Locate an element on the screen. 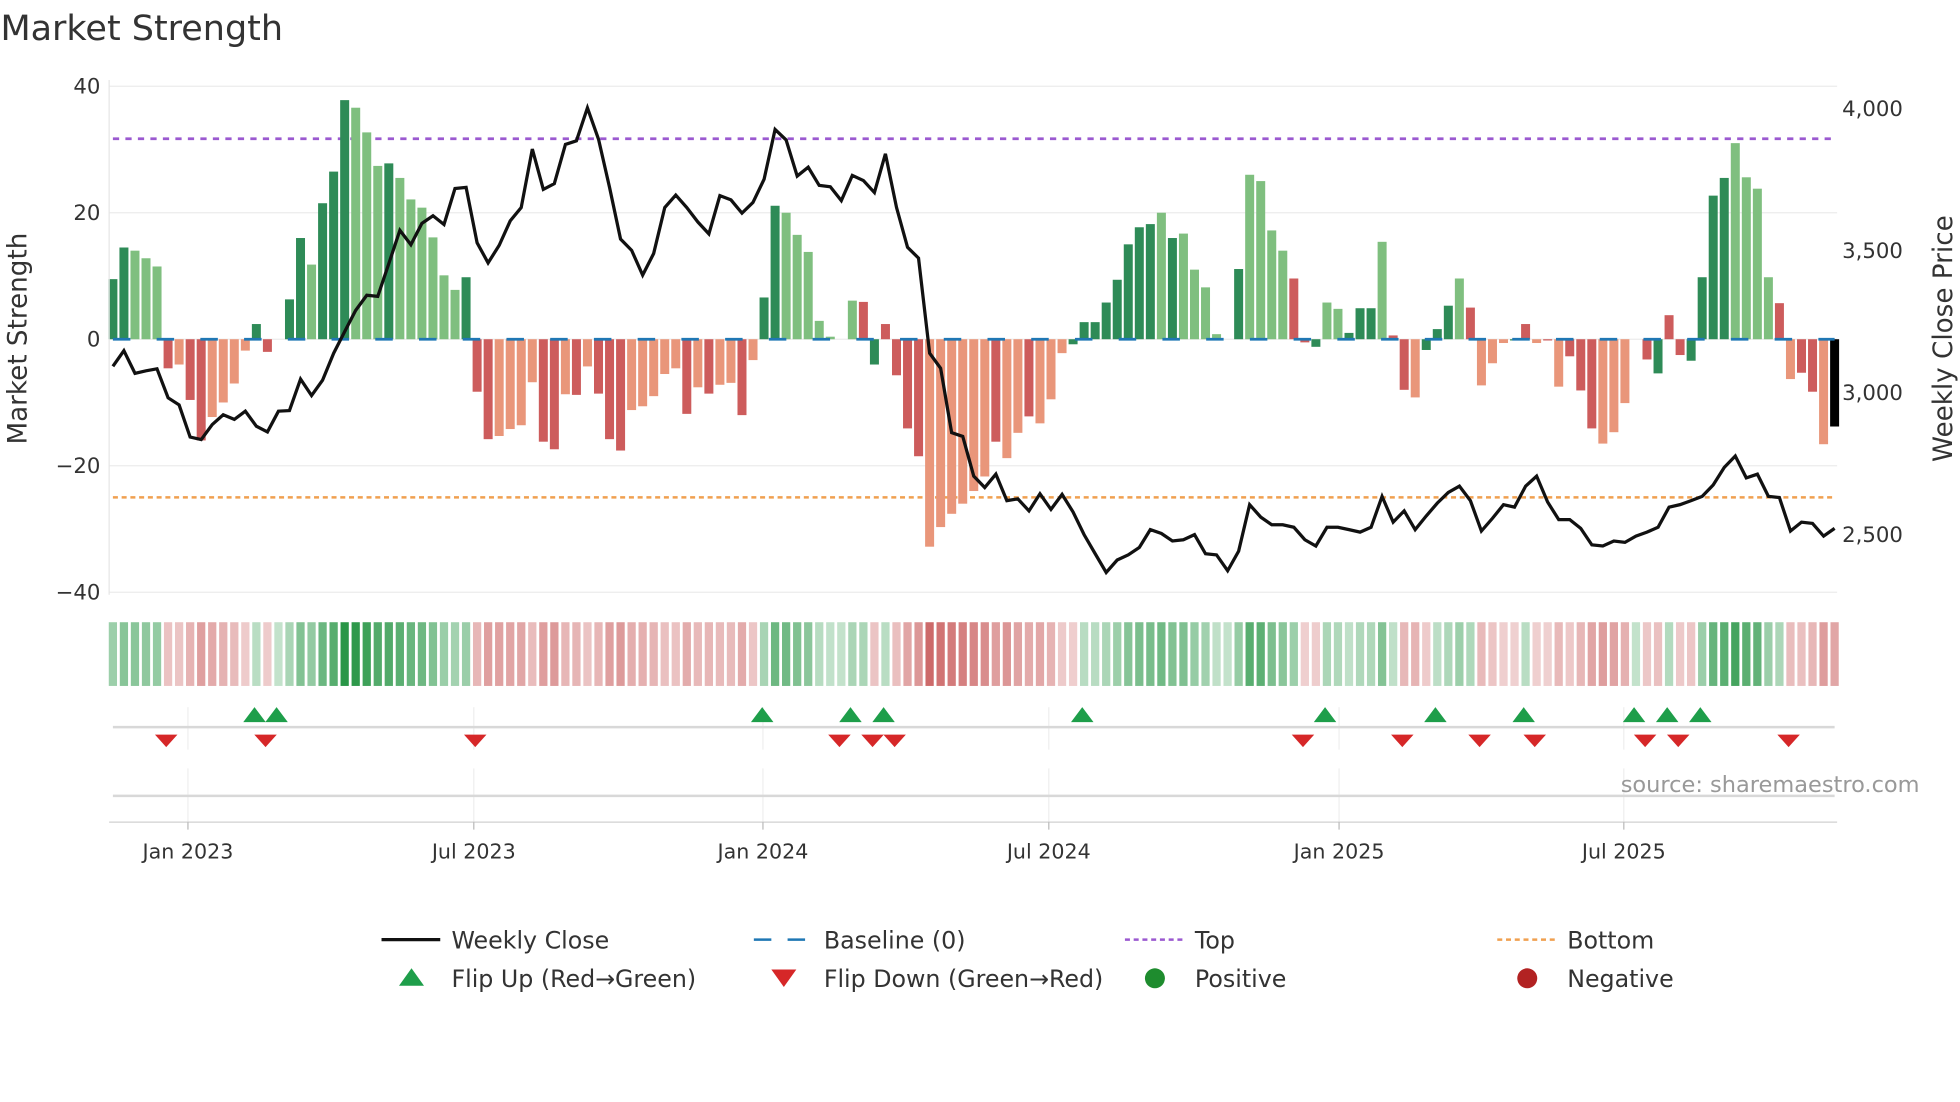 This screenshot has height=1102, width=1960. y2-tick-label: 3,500 is located at coordinates (1872, 251).